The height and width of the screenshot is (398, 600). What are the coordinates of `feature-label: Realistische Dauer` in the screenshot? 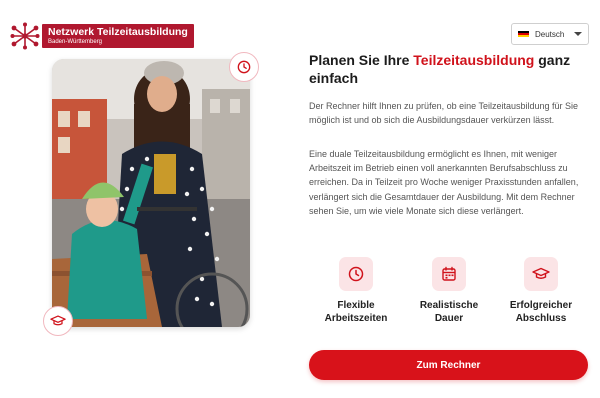 It's located at (449, 312).